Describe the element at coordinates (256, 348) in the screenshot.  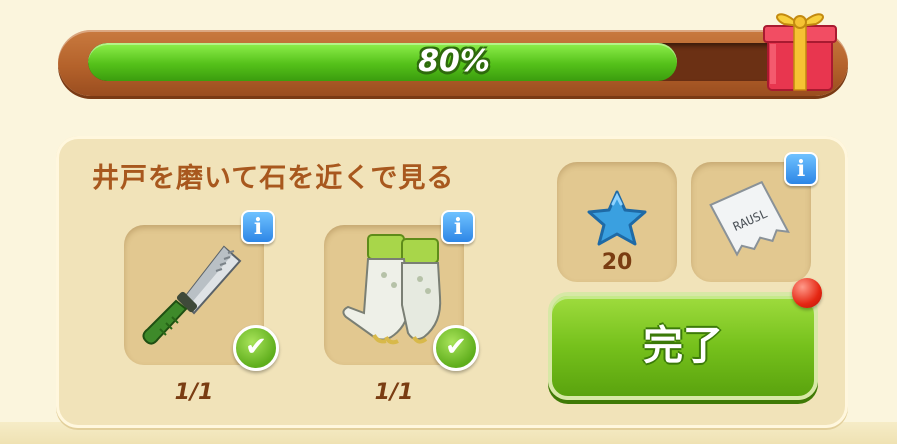
I see `check-icon-knife: ✔` at that location.